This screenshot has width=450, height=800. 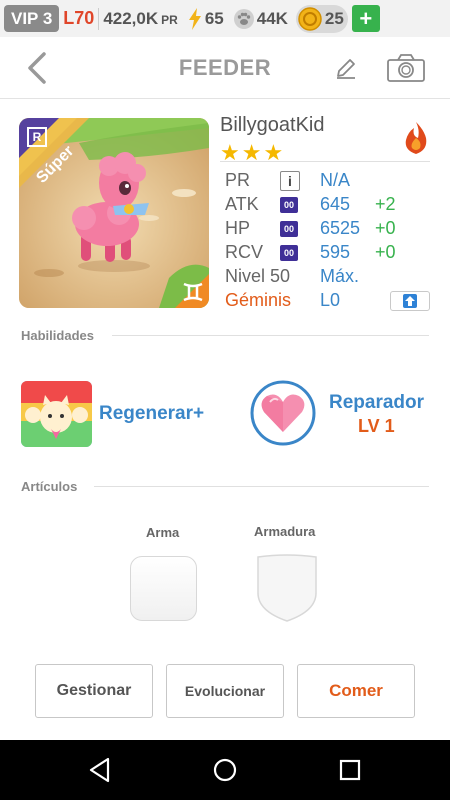 I want to click on stat-label: ATK, so click(x=242, y=204).